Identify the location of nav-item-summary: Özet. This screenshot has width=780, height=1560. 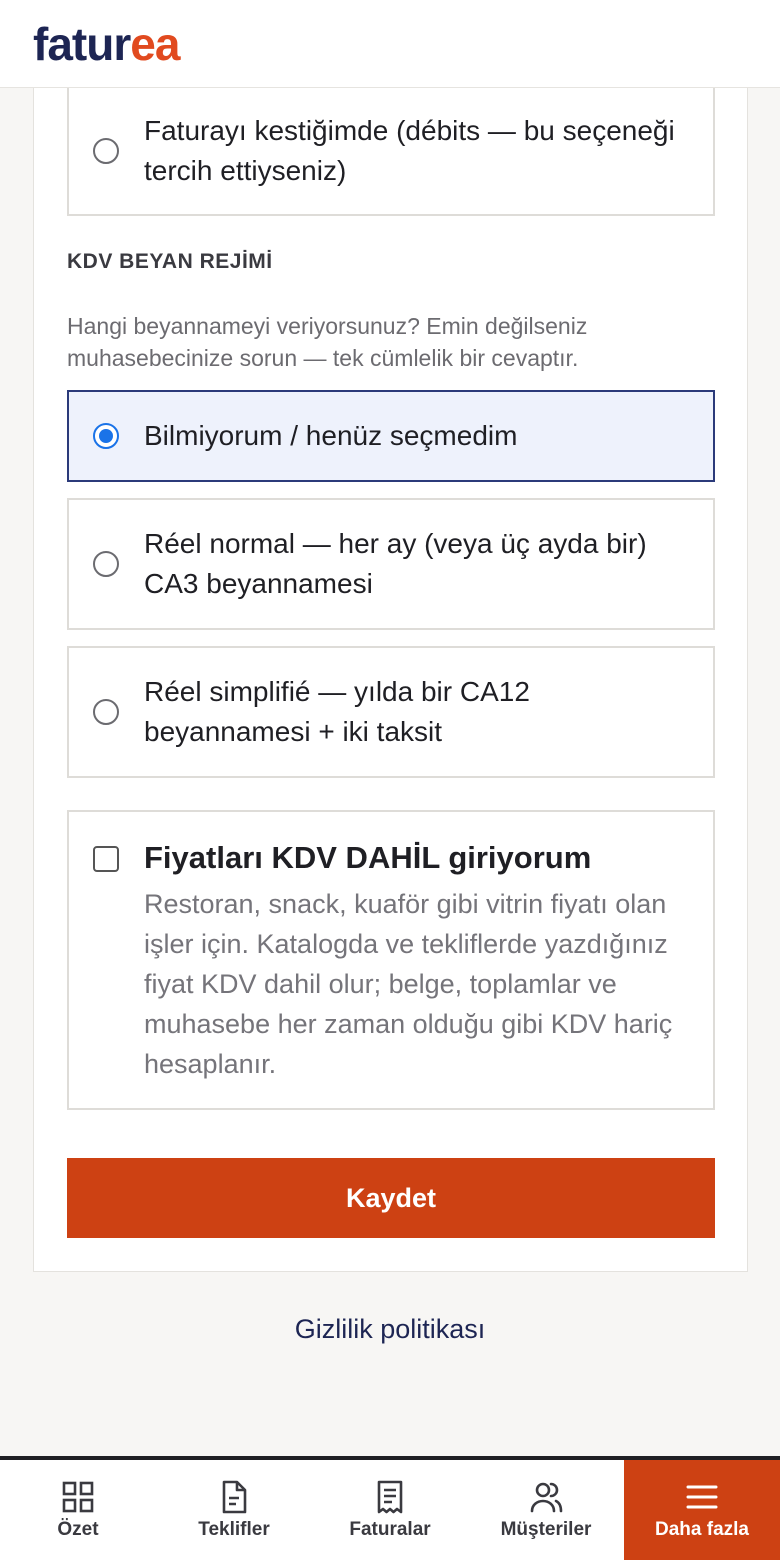
(78, 1510).